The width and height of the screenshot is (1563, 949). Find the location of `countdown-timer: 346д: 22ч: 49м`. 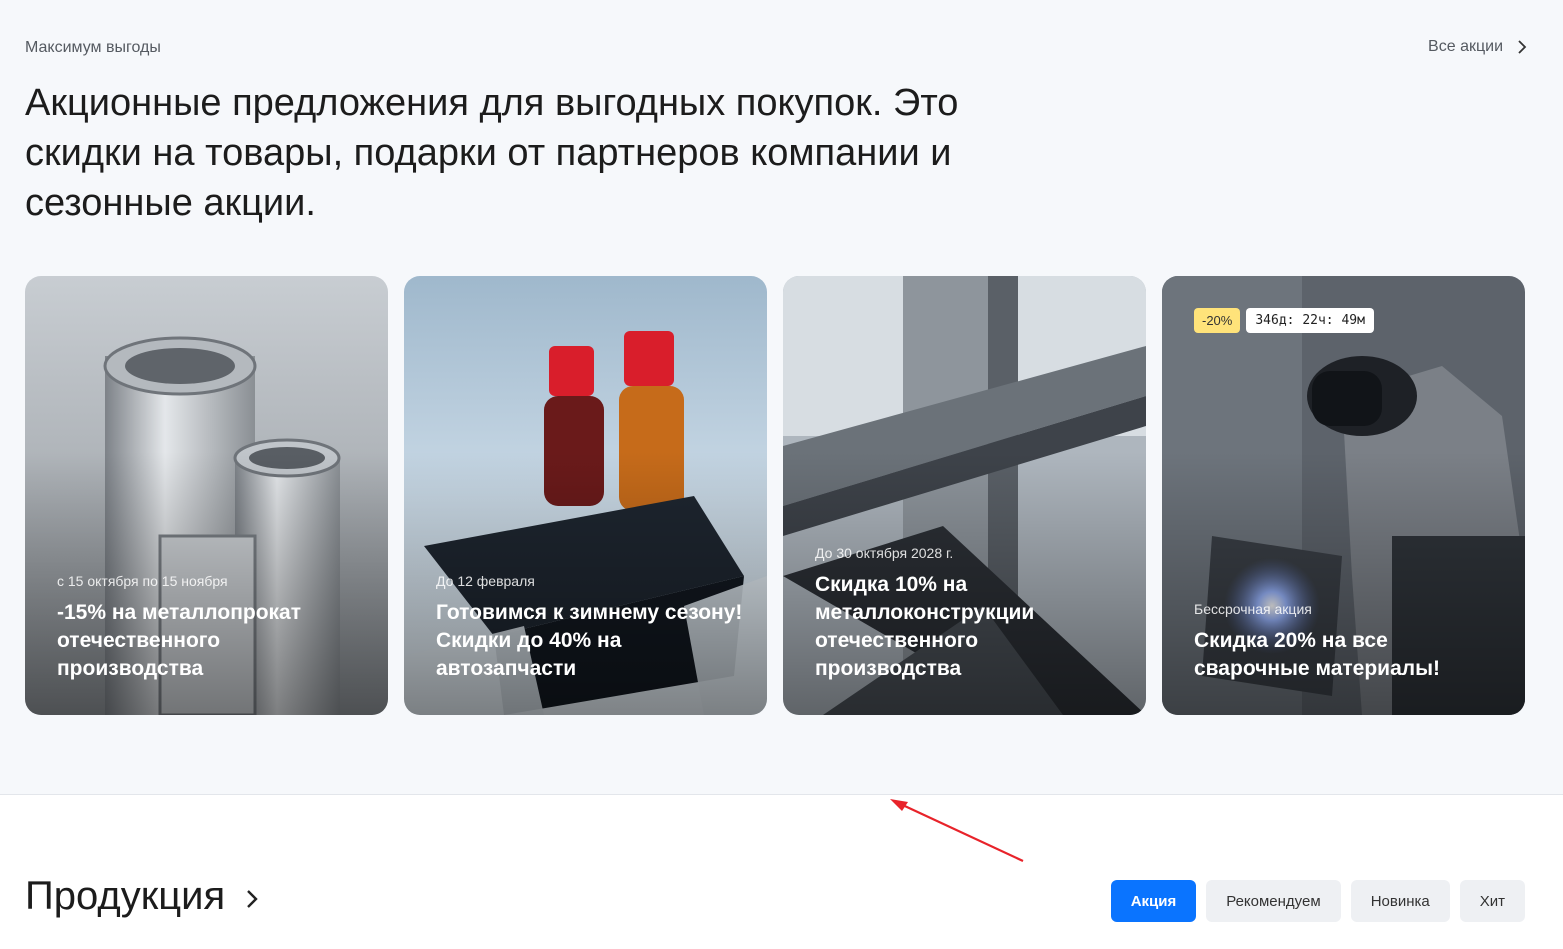

countdown-timer: 346д: 22ч: 49м is located at coordinates (1310, 320).